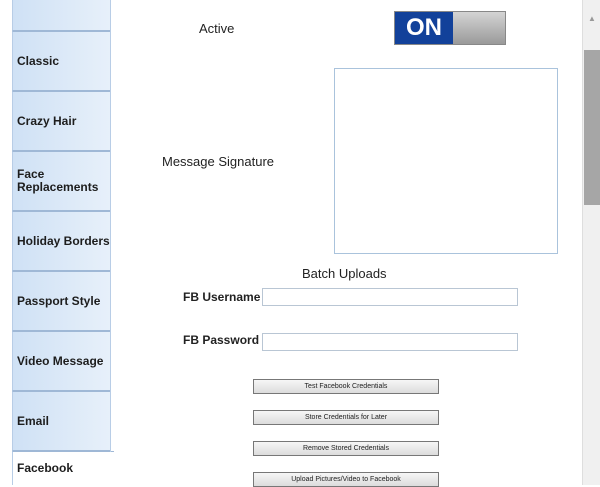  I want to click on sidebar-item-label: Passport Style, so click(59, 300).